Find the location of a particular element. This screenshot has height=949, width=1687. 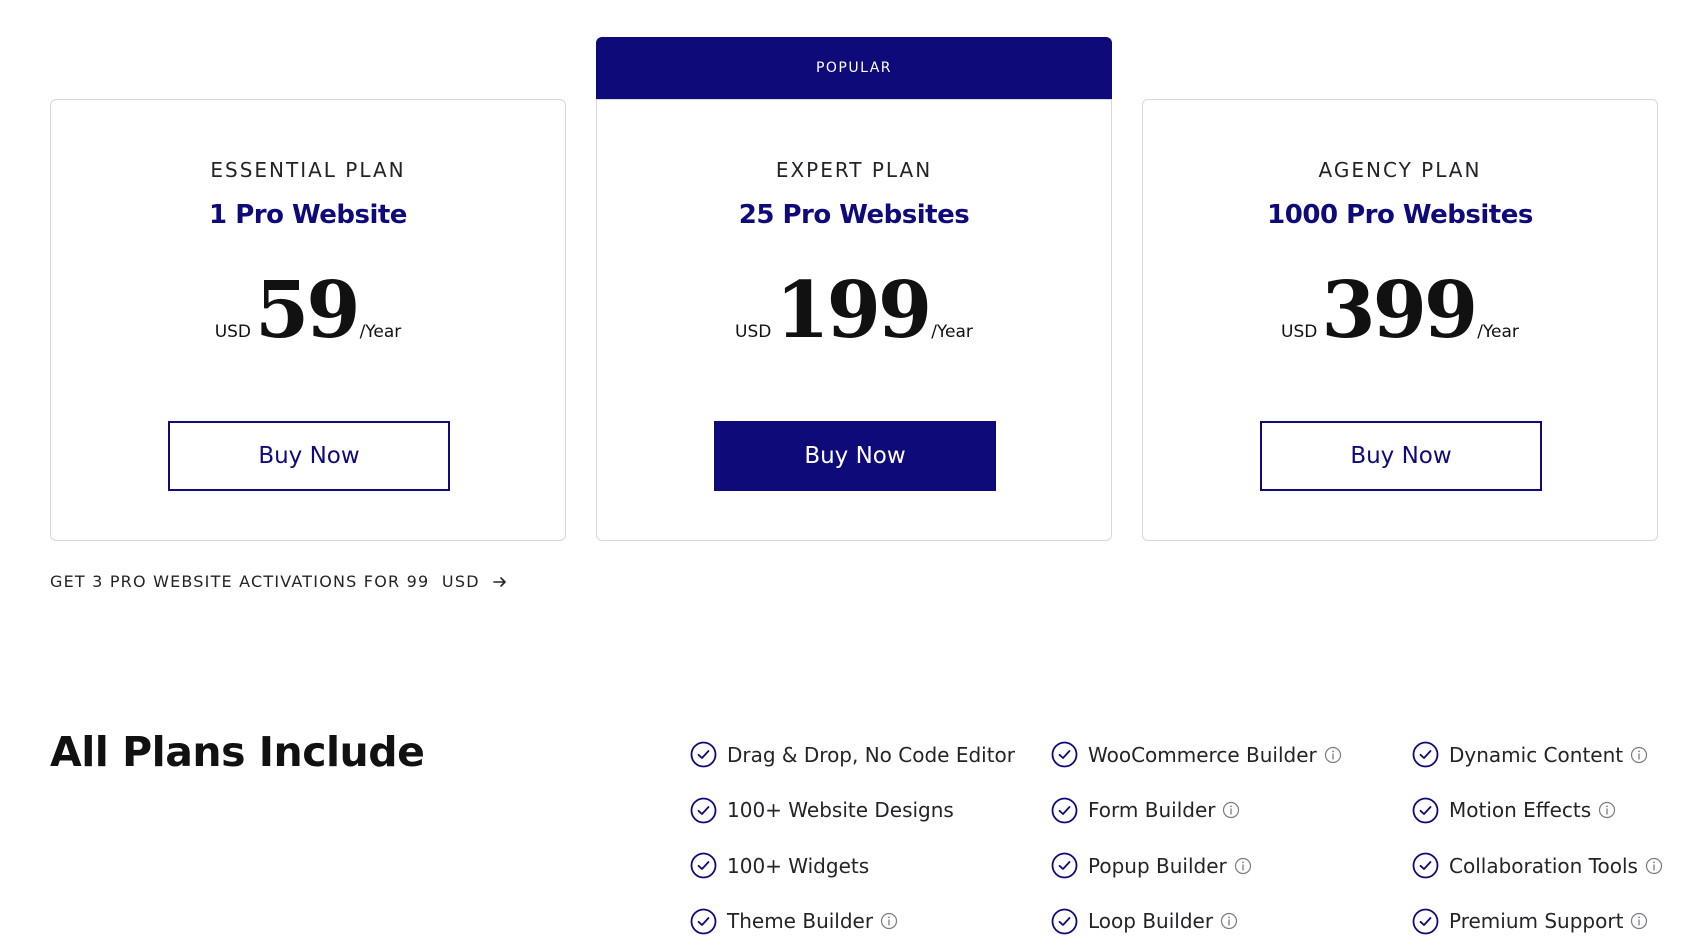

feature-item: 100+ Website Designs is located at coordinates (860, 811).